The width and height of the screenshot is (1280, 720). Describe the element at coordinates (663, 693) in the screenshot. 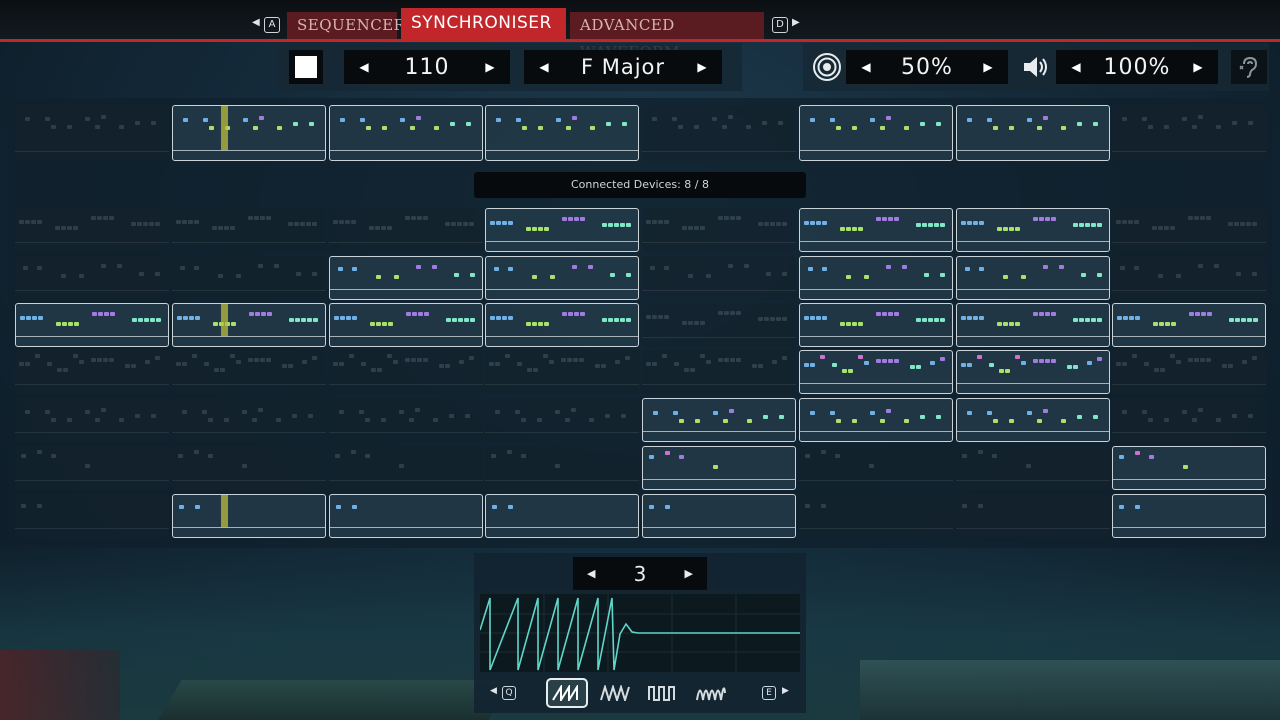

I see `waveform-square-button` at that location.